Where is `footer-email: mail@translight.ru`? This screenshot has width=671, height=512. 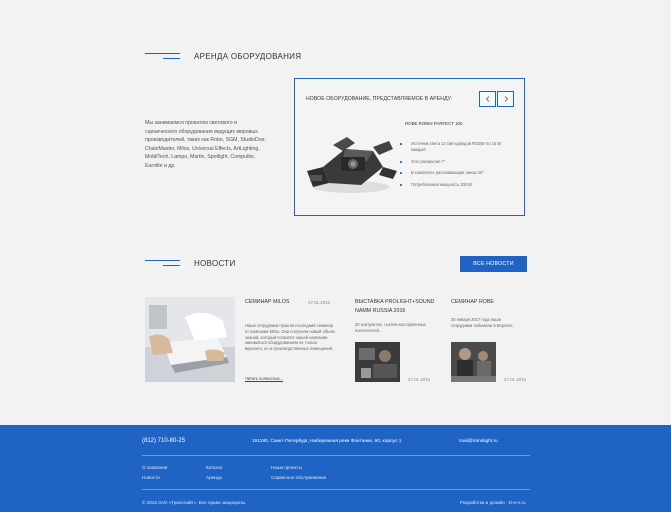 footer-email: mail@translight.ru is located at coordinates (478, 441).